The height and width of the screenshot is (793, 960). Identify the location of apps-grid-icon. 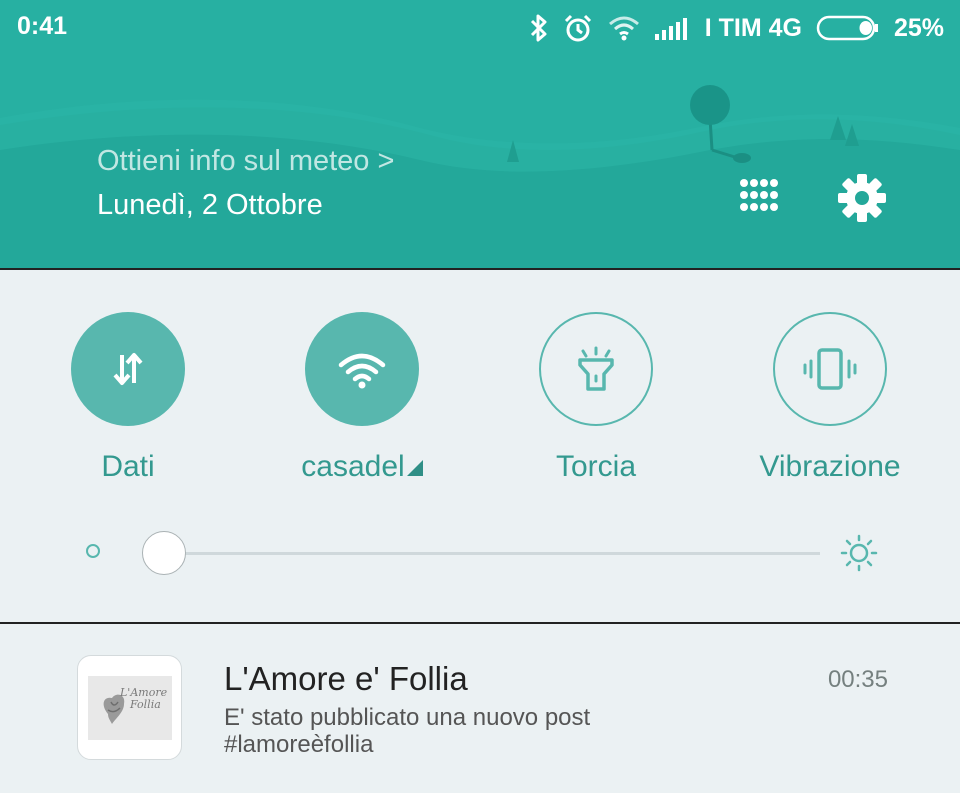
(759, 195).